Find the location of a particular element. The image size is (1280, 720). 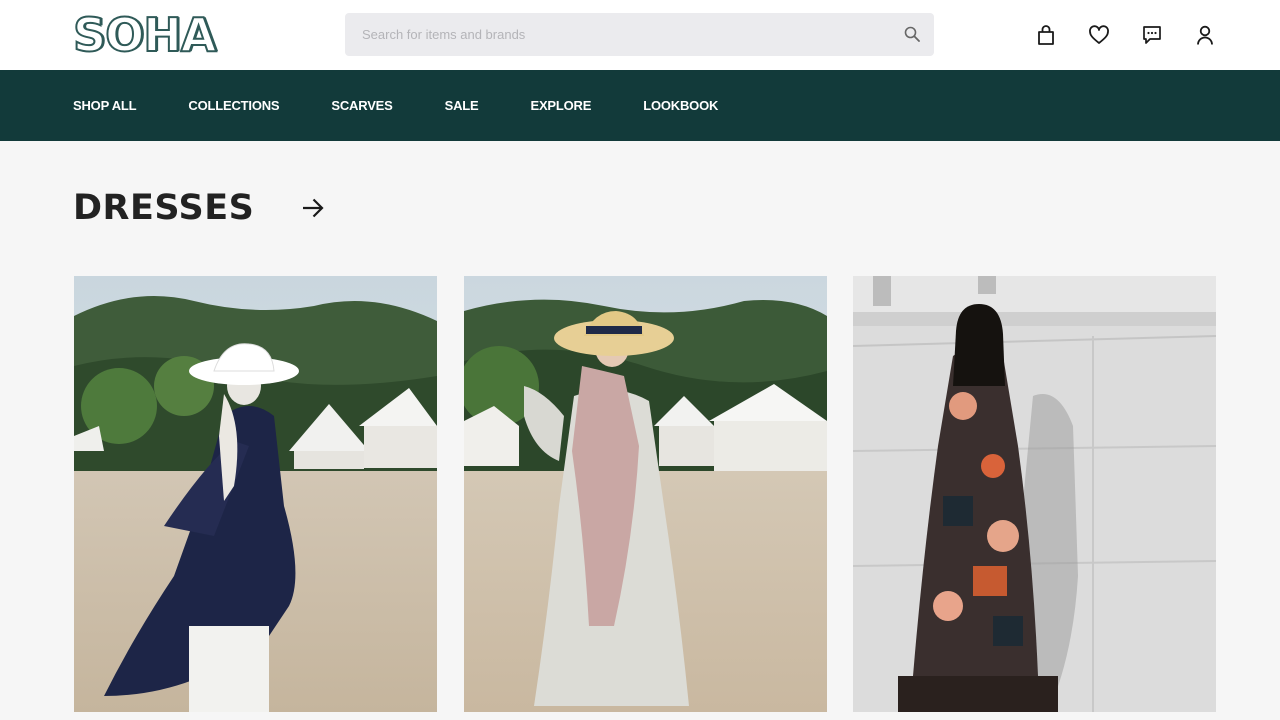

shopping-bag-icon is located at coordinates (1046, 35).